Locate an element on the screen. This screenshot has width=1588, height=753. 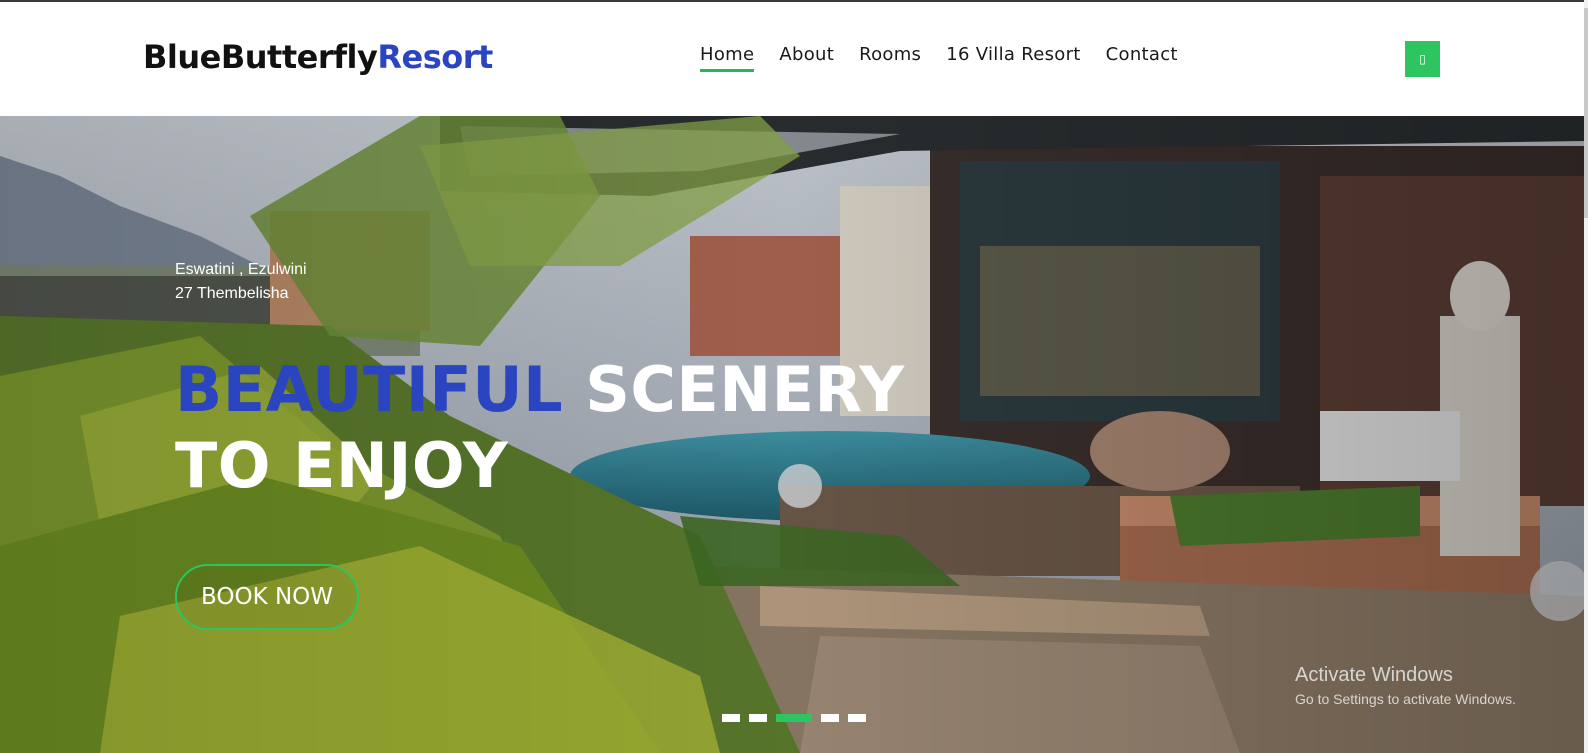
slide-dot-active is located at coordinates (794, 718).